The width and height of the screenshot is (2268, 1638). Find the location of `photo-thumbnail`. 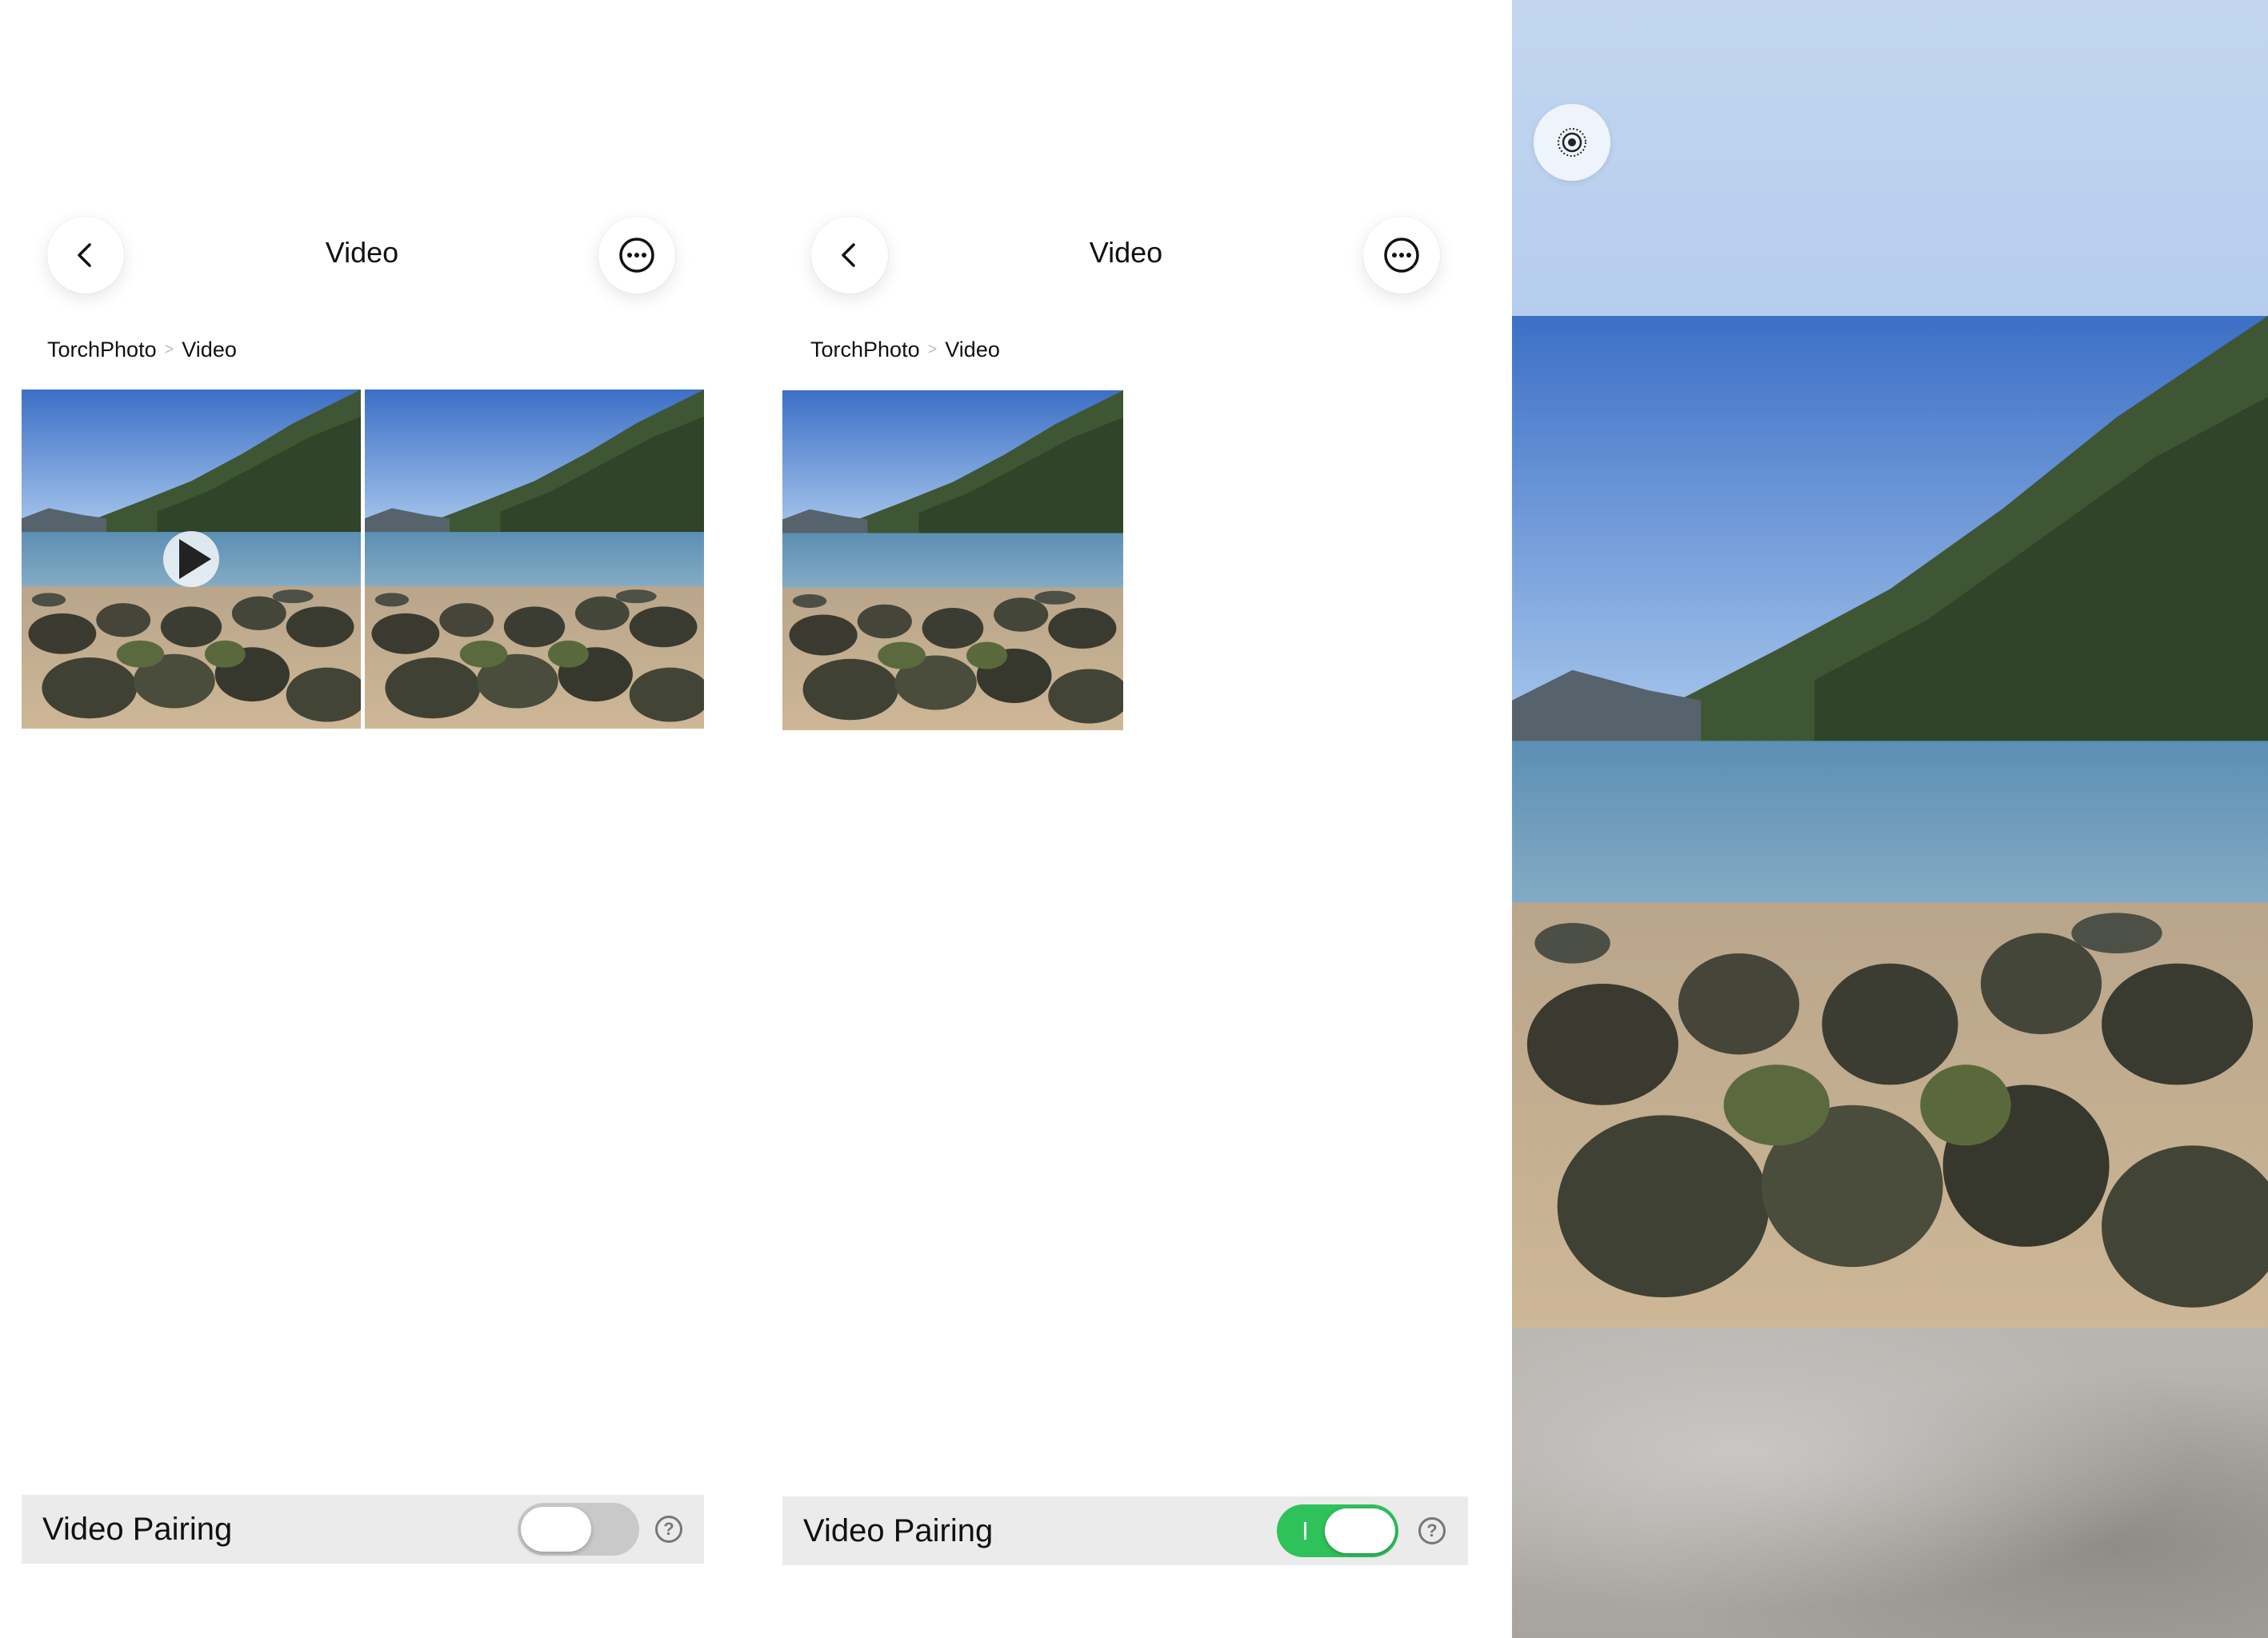

photo-thumbnail is located at coordinates (534, 559).